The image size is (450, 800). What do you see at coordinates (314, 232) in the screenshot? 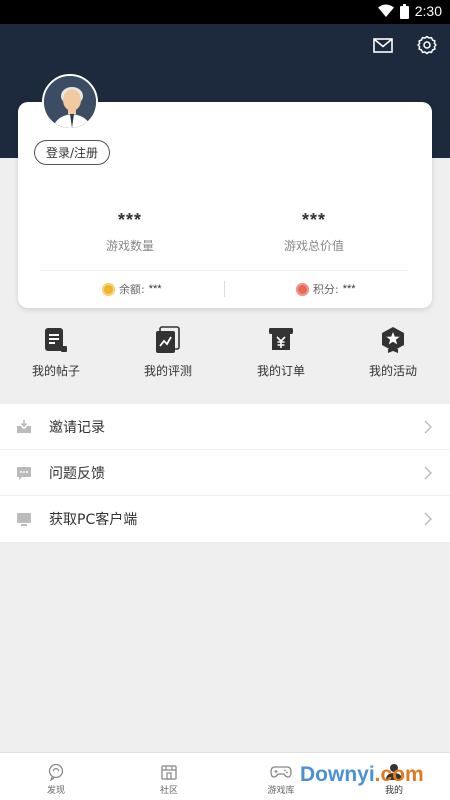
I see `game-total-value-stat: *** 游戏总价值` at bounding box center [314, 232].